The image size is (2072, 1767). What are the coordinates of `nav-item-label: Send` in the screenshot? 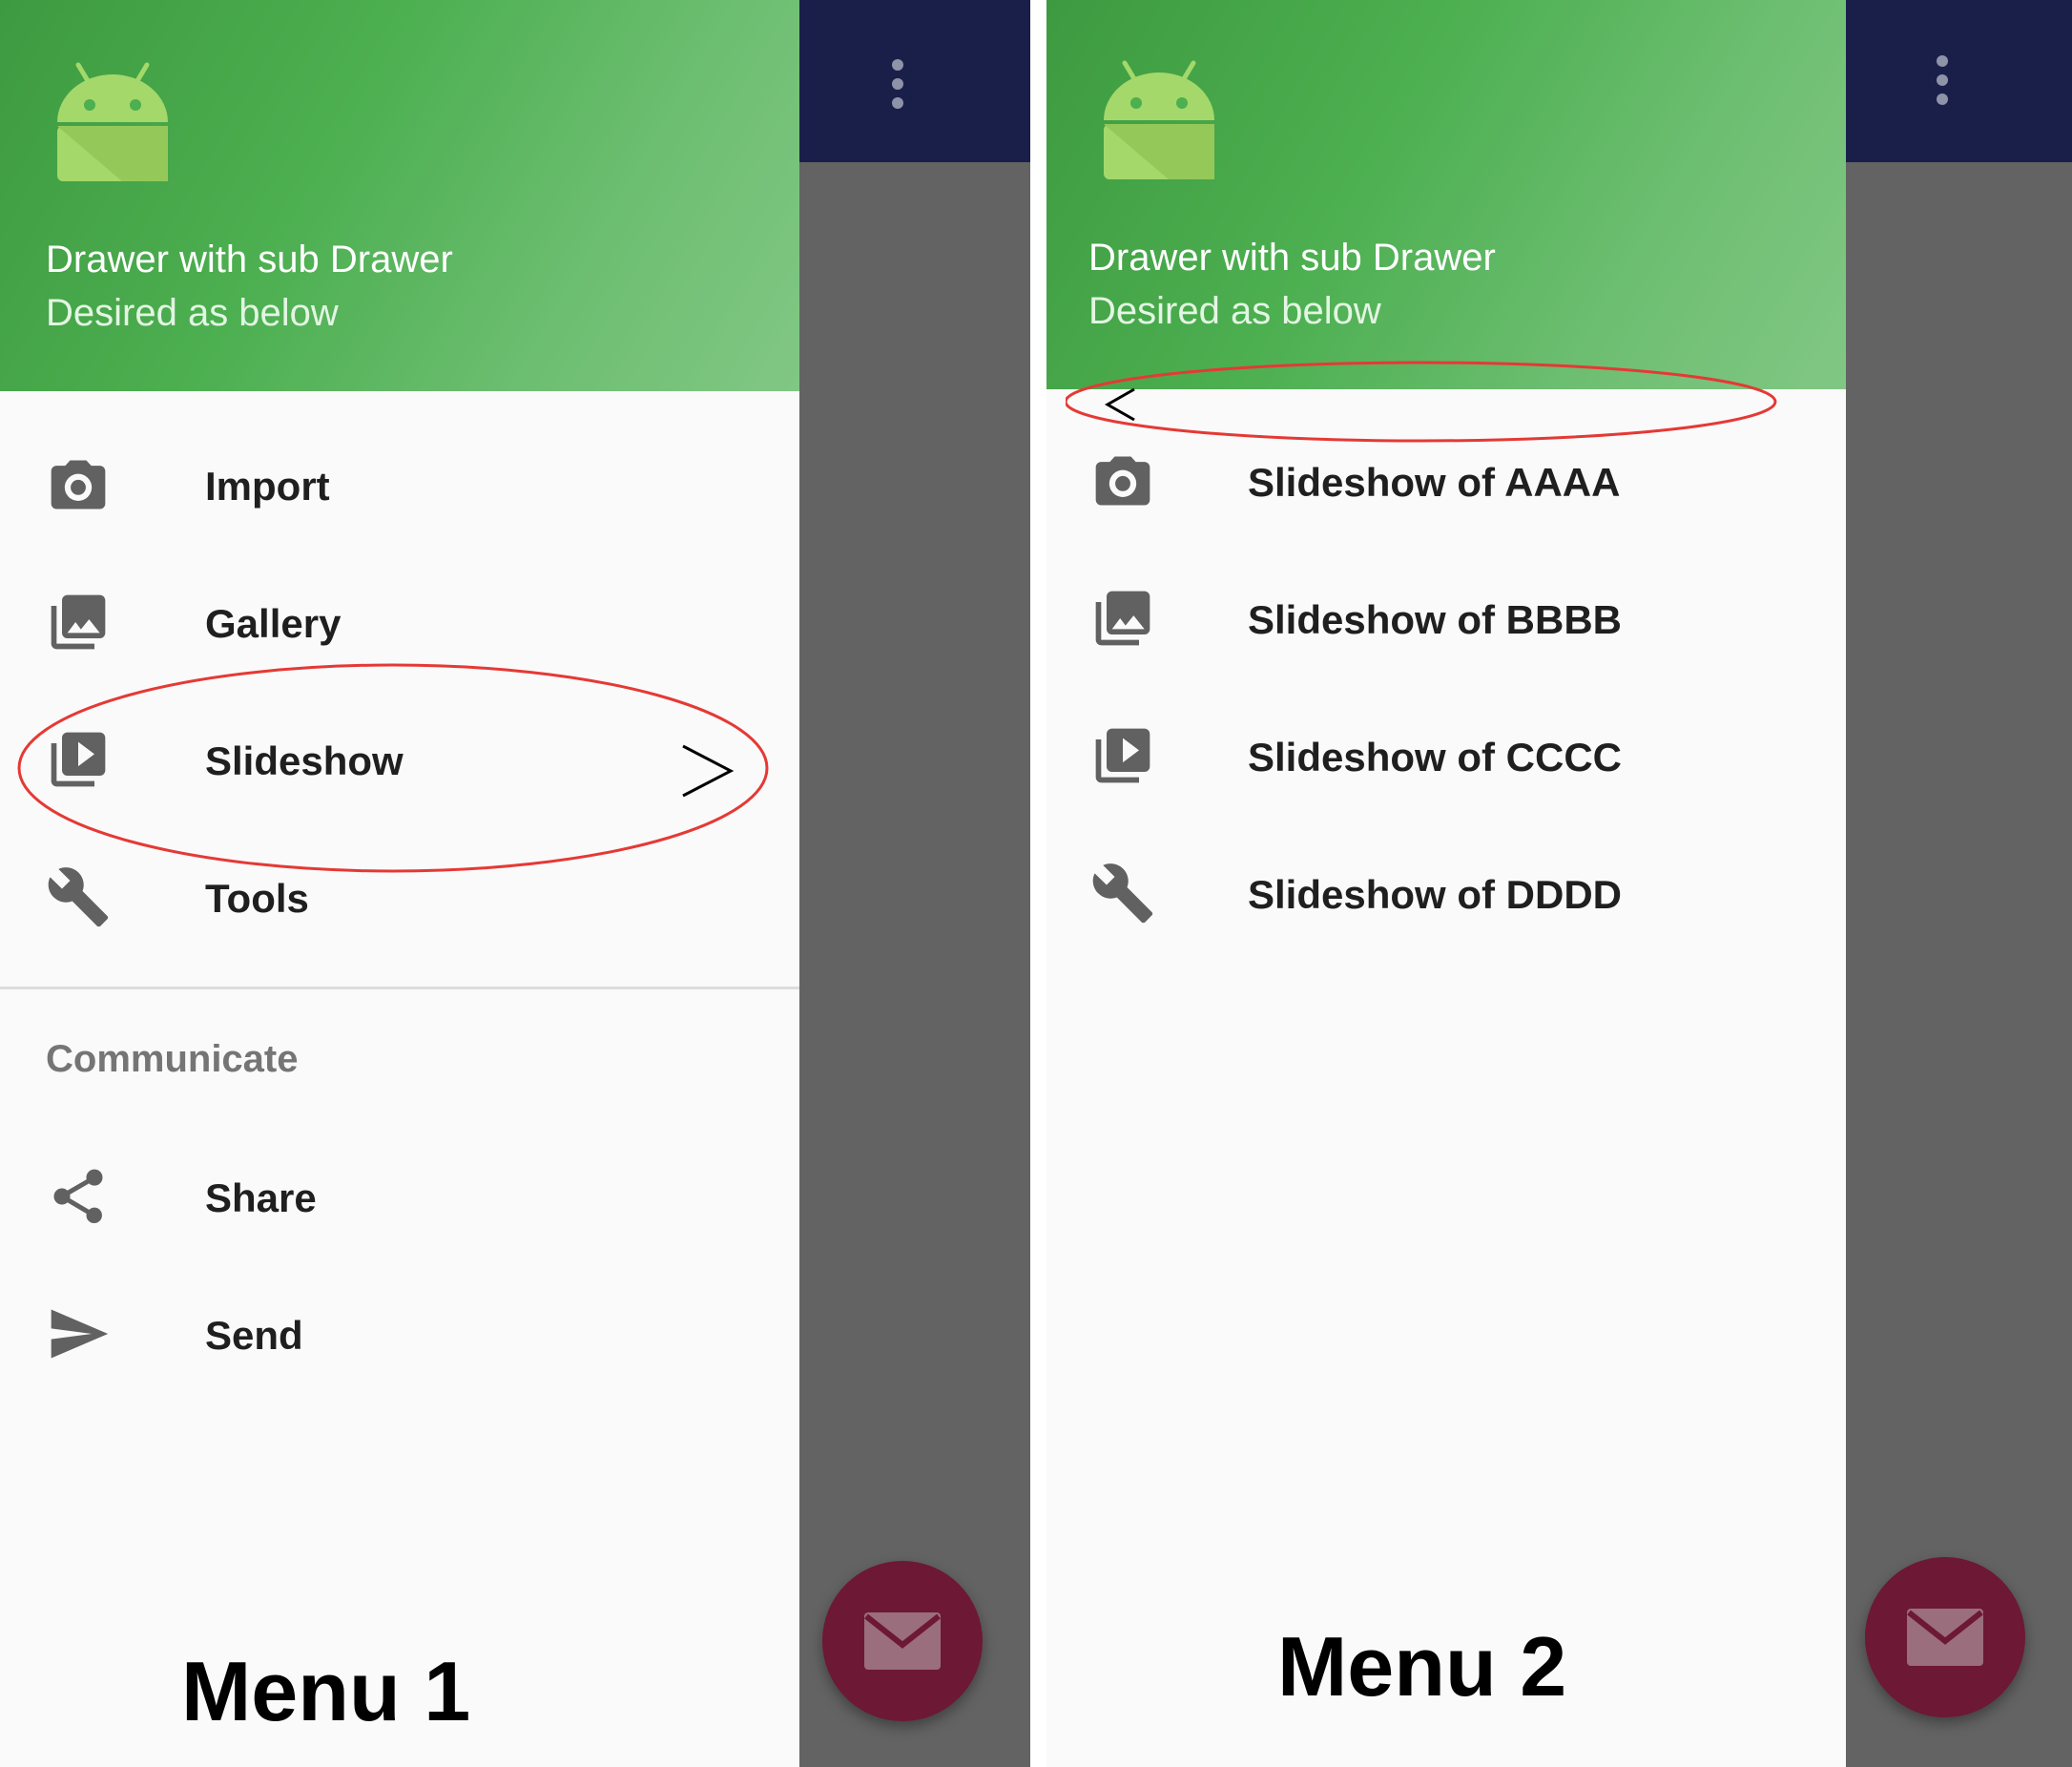 It's located at (254, 1335).